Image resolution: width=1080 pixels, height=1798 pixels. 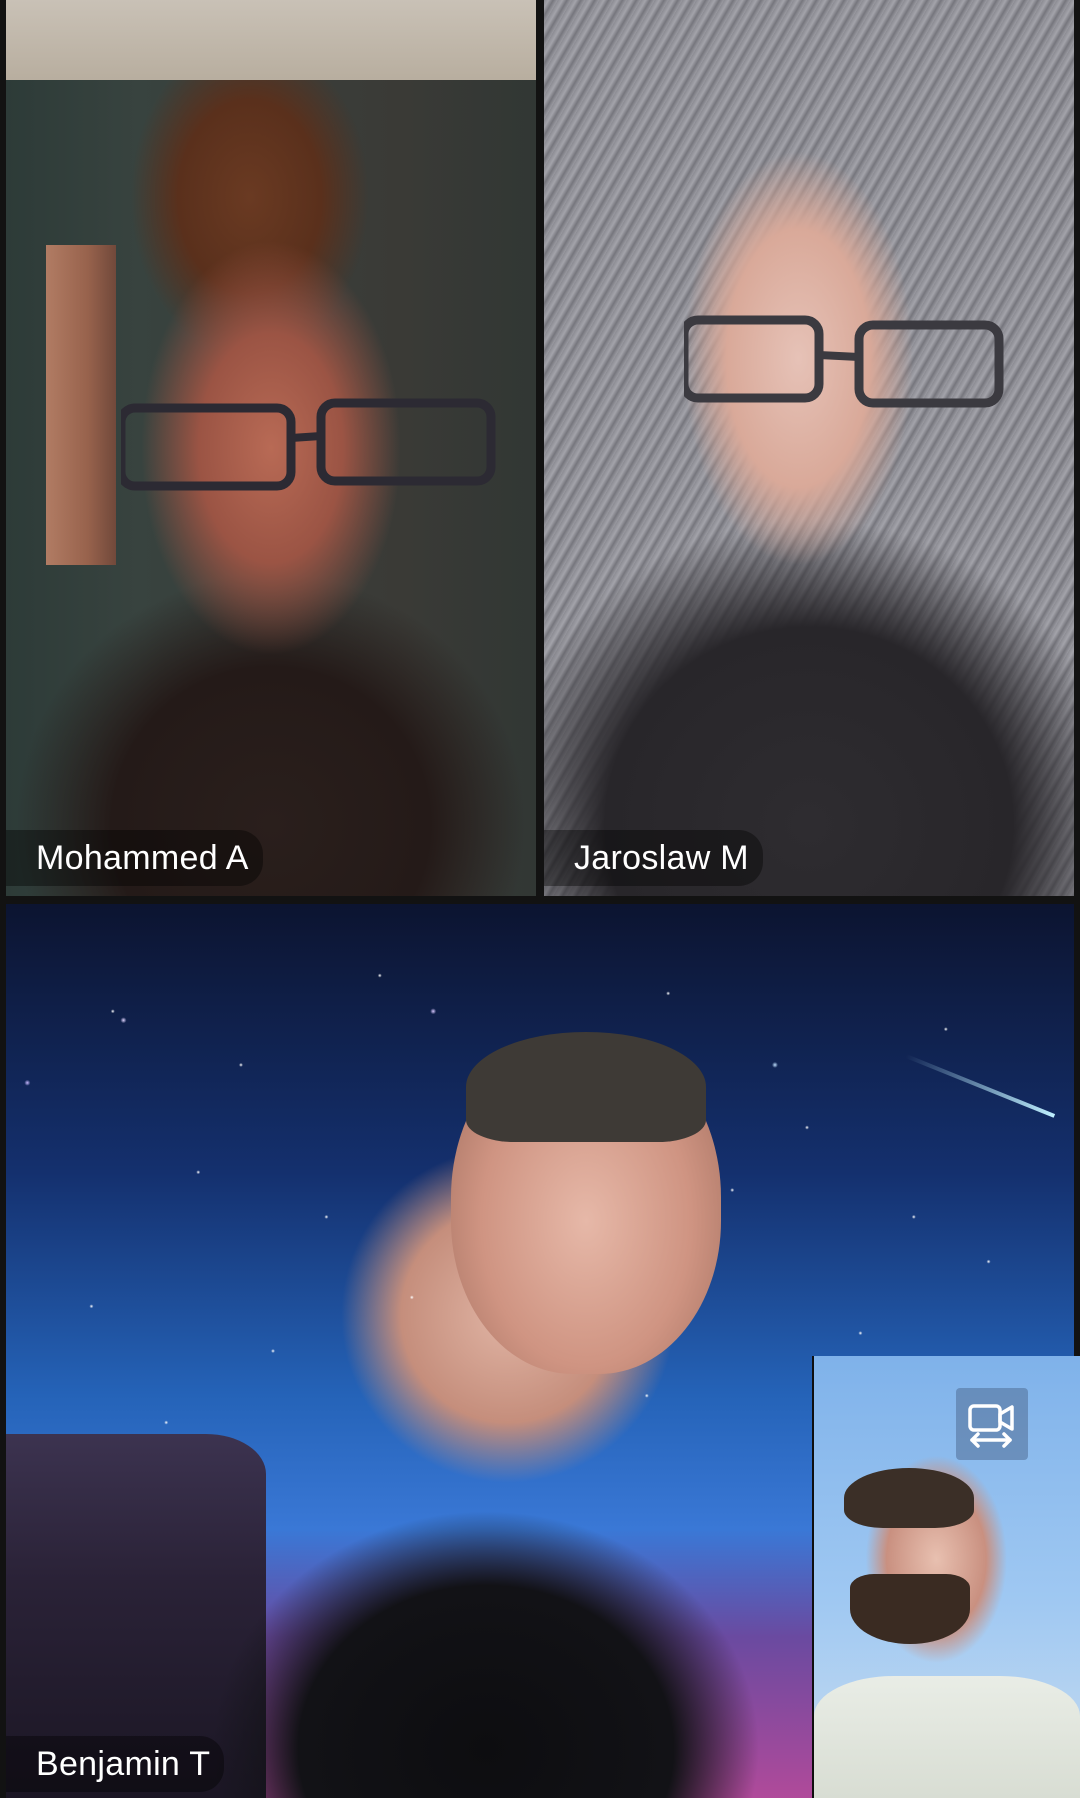 I want to click on switch-camera-icon, so click(x=991, y=1426).